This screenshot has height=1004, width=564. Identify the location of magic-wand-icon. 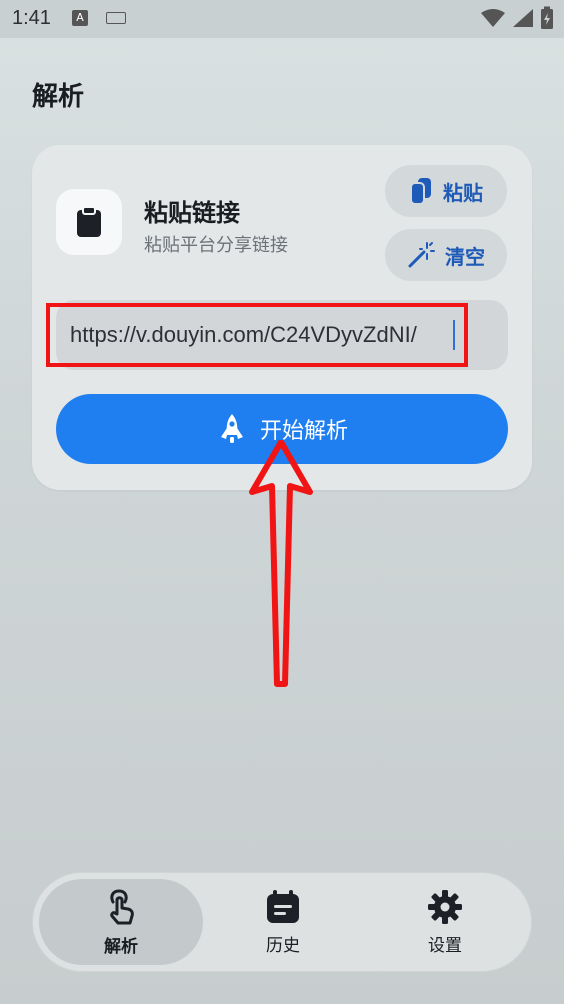
(421, 255).